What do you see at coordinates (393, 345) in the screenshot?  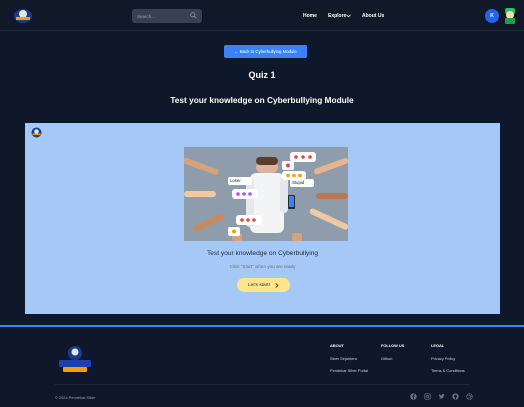 I see `footer-follow-title: FOLLOW US` at bounding box center [393, 345].